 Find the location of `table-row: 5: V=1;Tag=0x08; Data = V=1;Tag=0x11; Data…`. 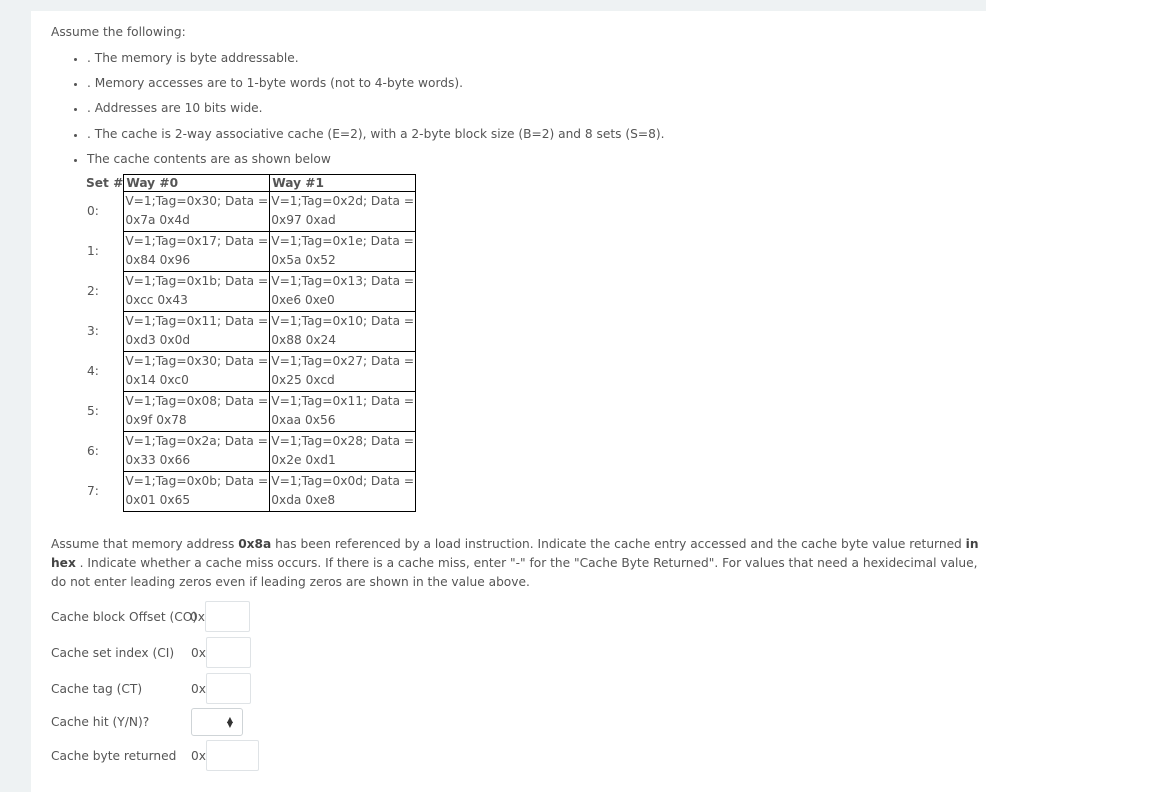

table-row: 5: V=1;Tag=0x08; Data = V=1;Tag=0x11; Data… is located at coordinates (251, 404).